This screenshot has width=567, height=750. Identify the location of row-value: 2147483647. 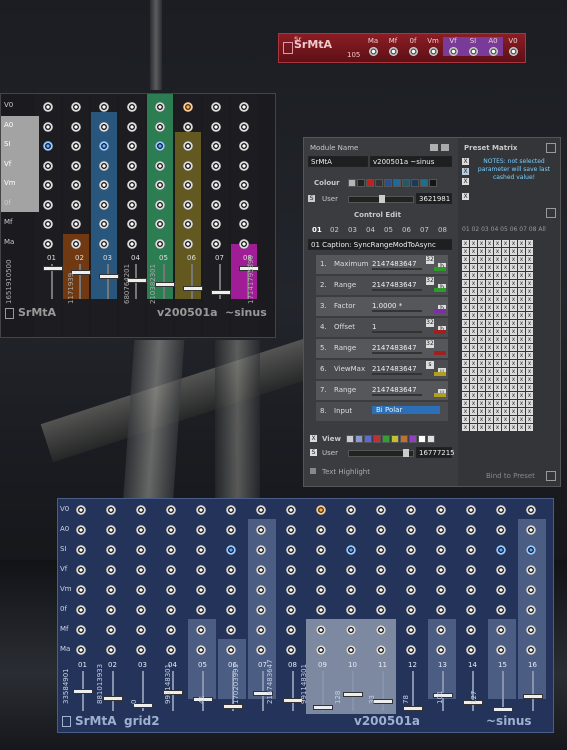
(394, 264).